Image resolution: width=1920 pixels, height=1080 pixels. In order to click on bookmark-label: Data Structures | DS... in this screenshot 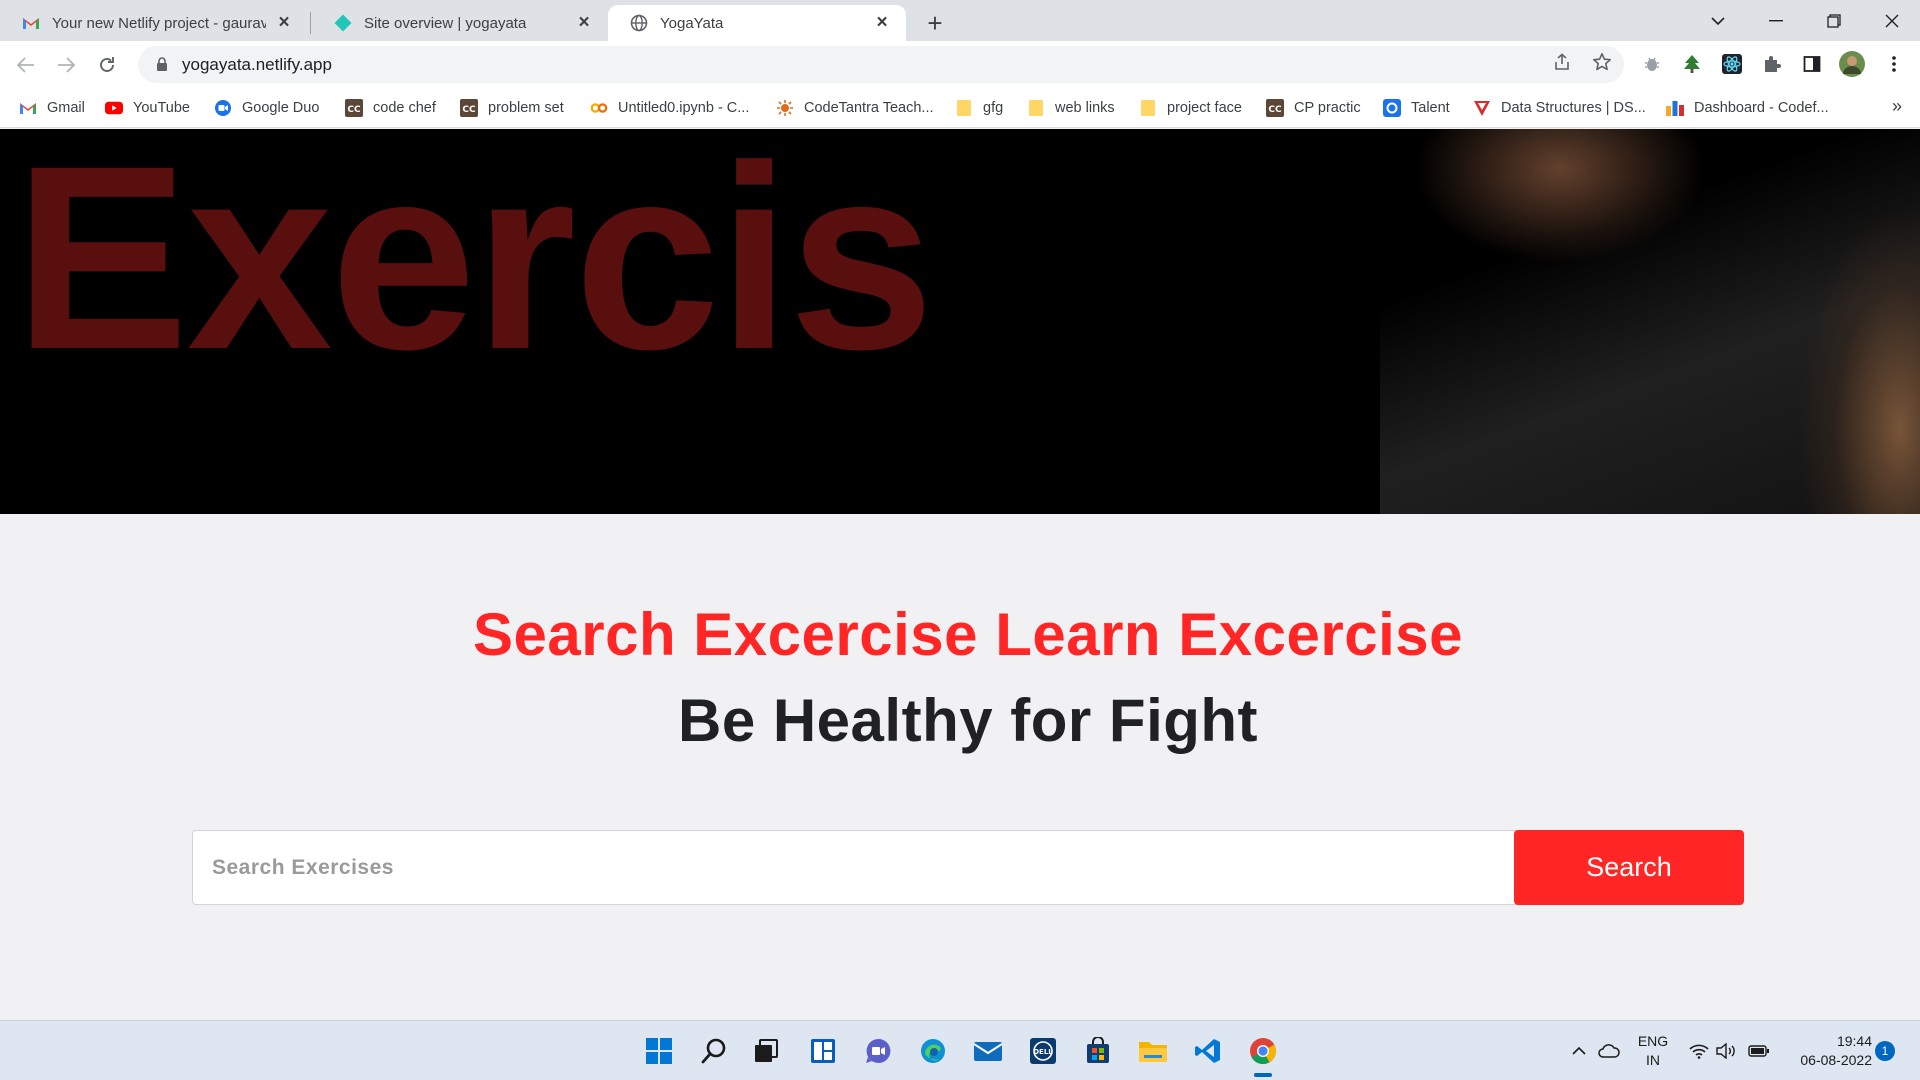, I will do `click(1573, 108)`.